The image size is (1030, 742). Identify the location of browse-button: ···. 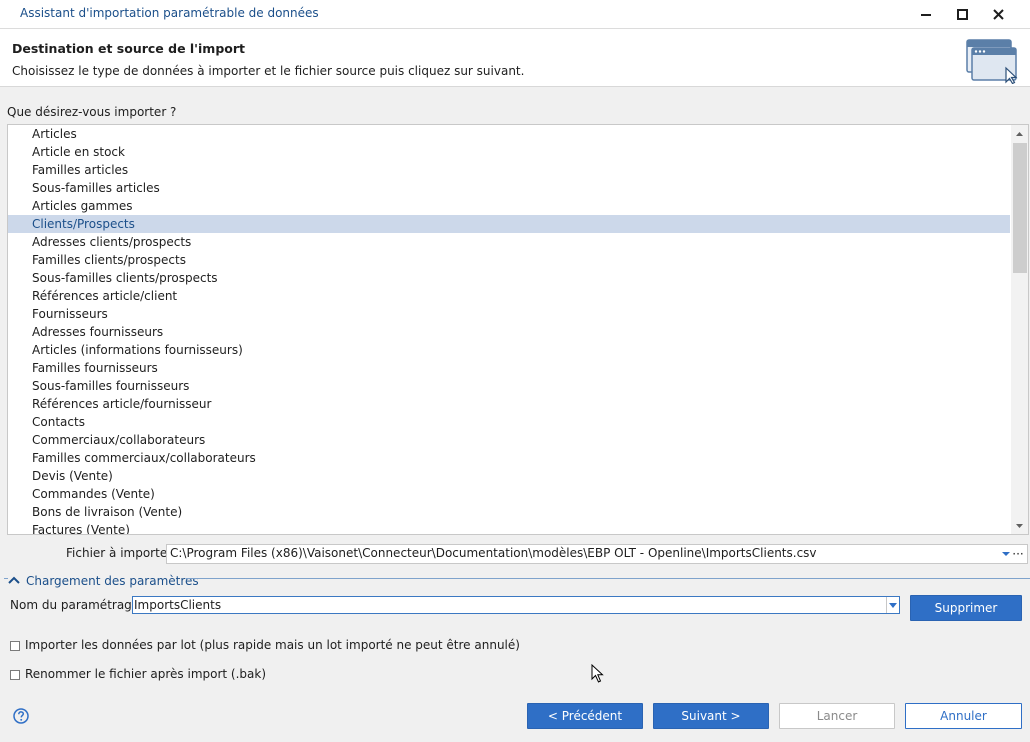
(1018, 554).